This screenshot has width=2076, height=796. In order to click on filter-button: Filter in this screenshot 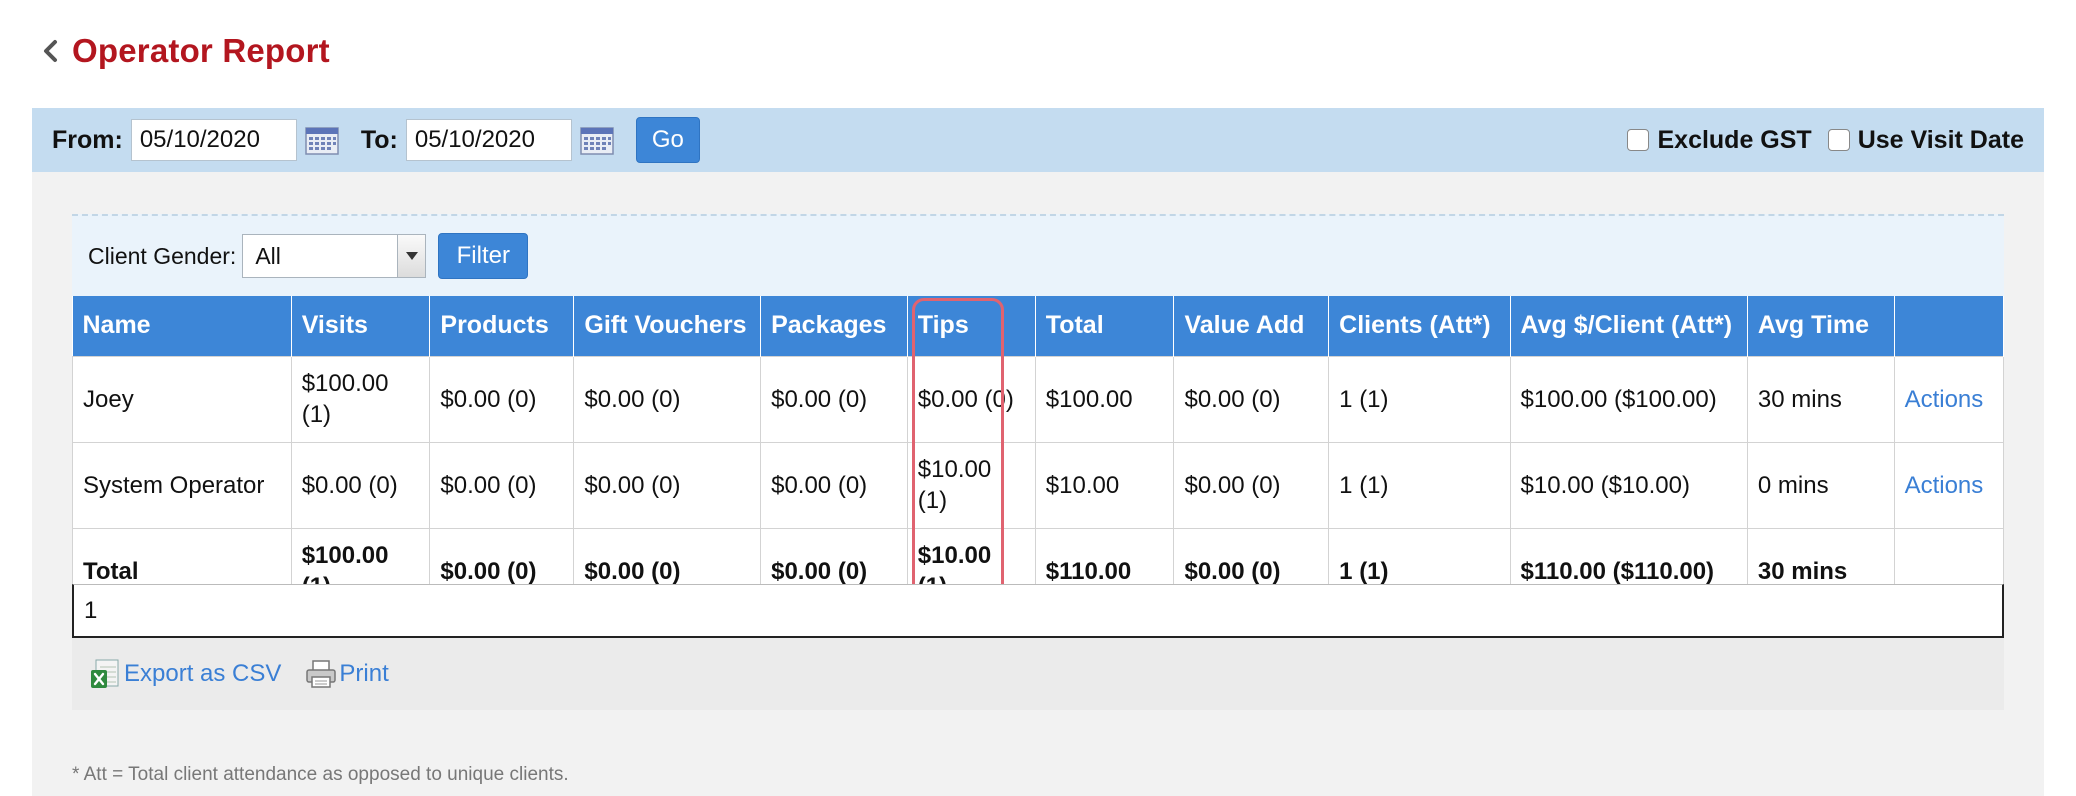, I will do `click(483, 256)`.